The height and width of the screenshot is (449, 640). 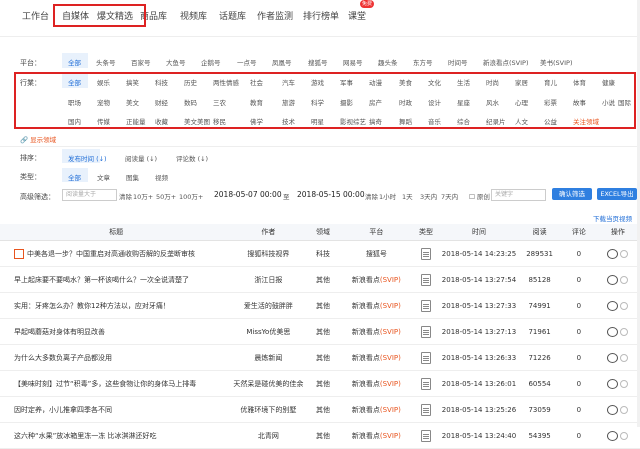 I want to click on sort-publish-time: 发布时间 (↓), so click(x=87, y=158).